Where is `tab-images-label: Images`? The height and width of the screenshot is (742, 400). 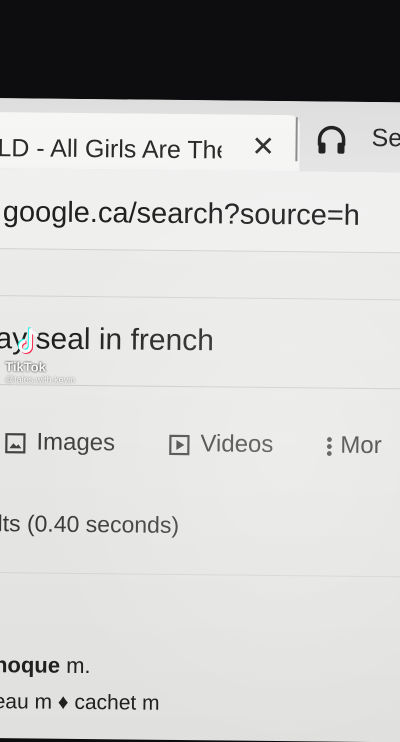
tab-images-label: Images is located at coordinates (76, 442).